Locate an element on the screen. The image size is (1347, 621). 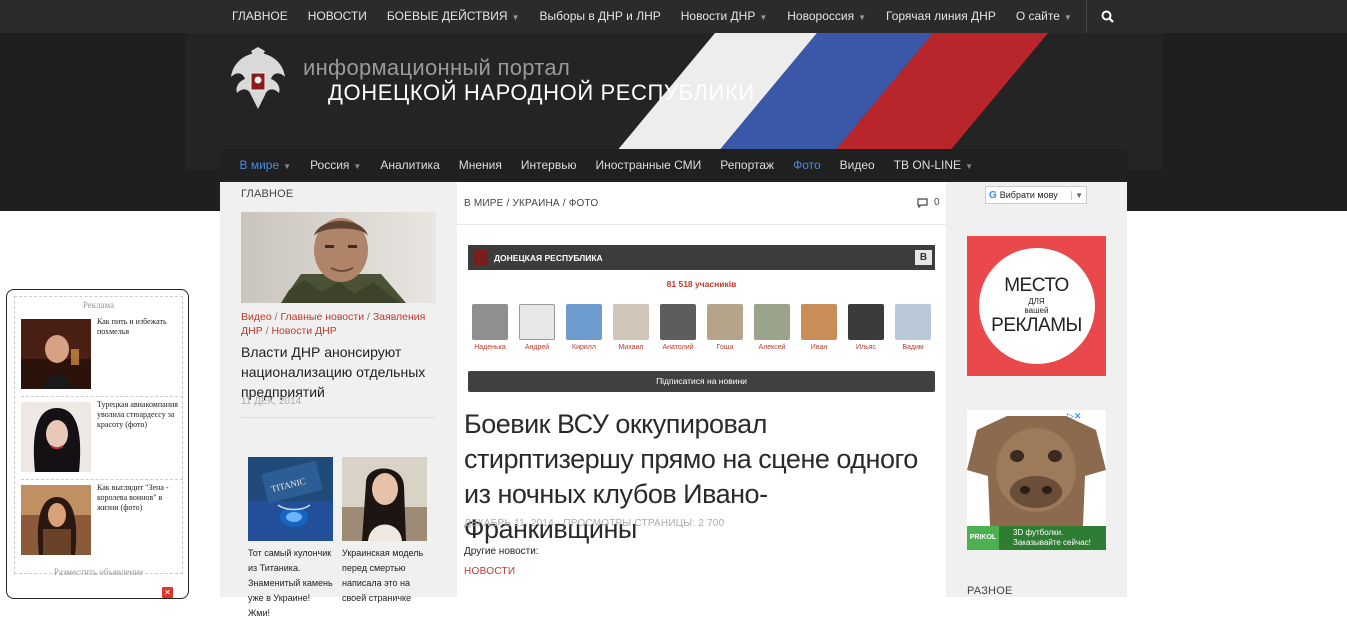
sub-nav-item-tv-online: ТВ ON-LINE ▼ is located at coordinates (933, 165).